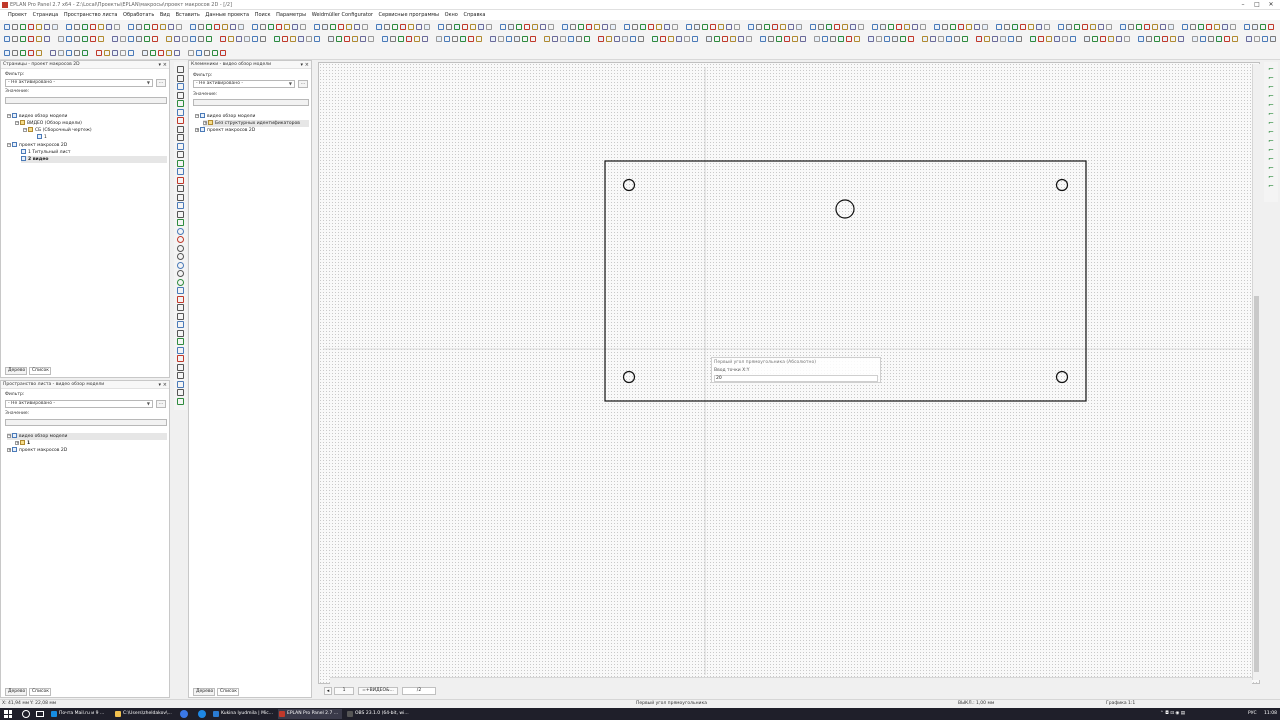 This screenshot has width=1280, height=720. What do you see at coordinates (159, 65) in the screenshot?
I see `pin-icon: ▾` at bounding box center [159, 65].